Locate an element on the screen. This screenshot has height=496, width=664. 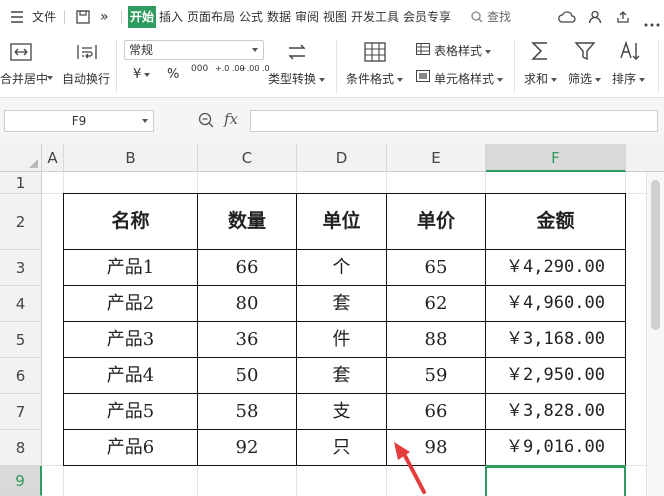
table-cell: ￥2,950.00 is located at coordinates (555, 375).